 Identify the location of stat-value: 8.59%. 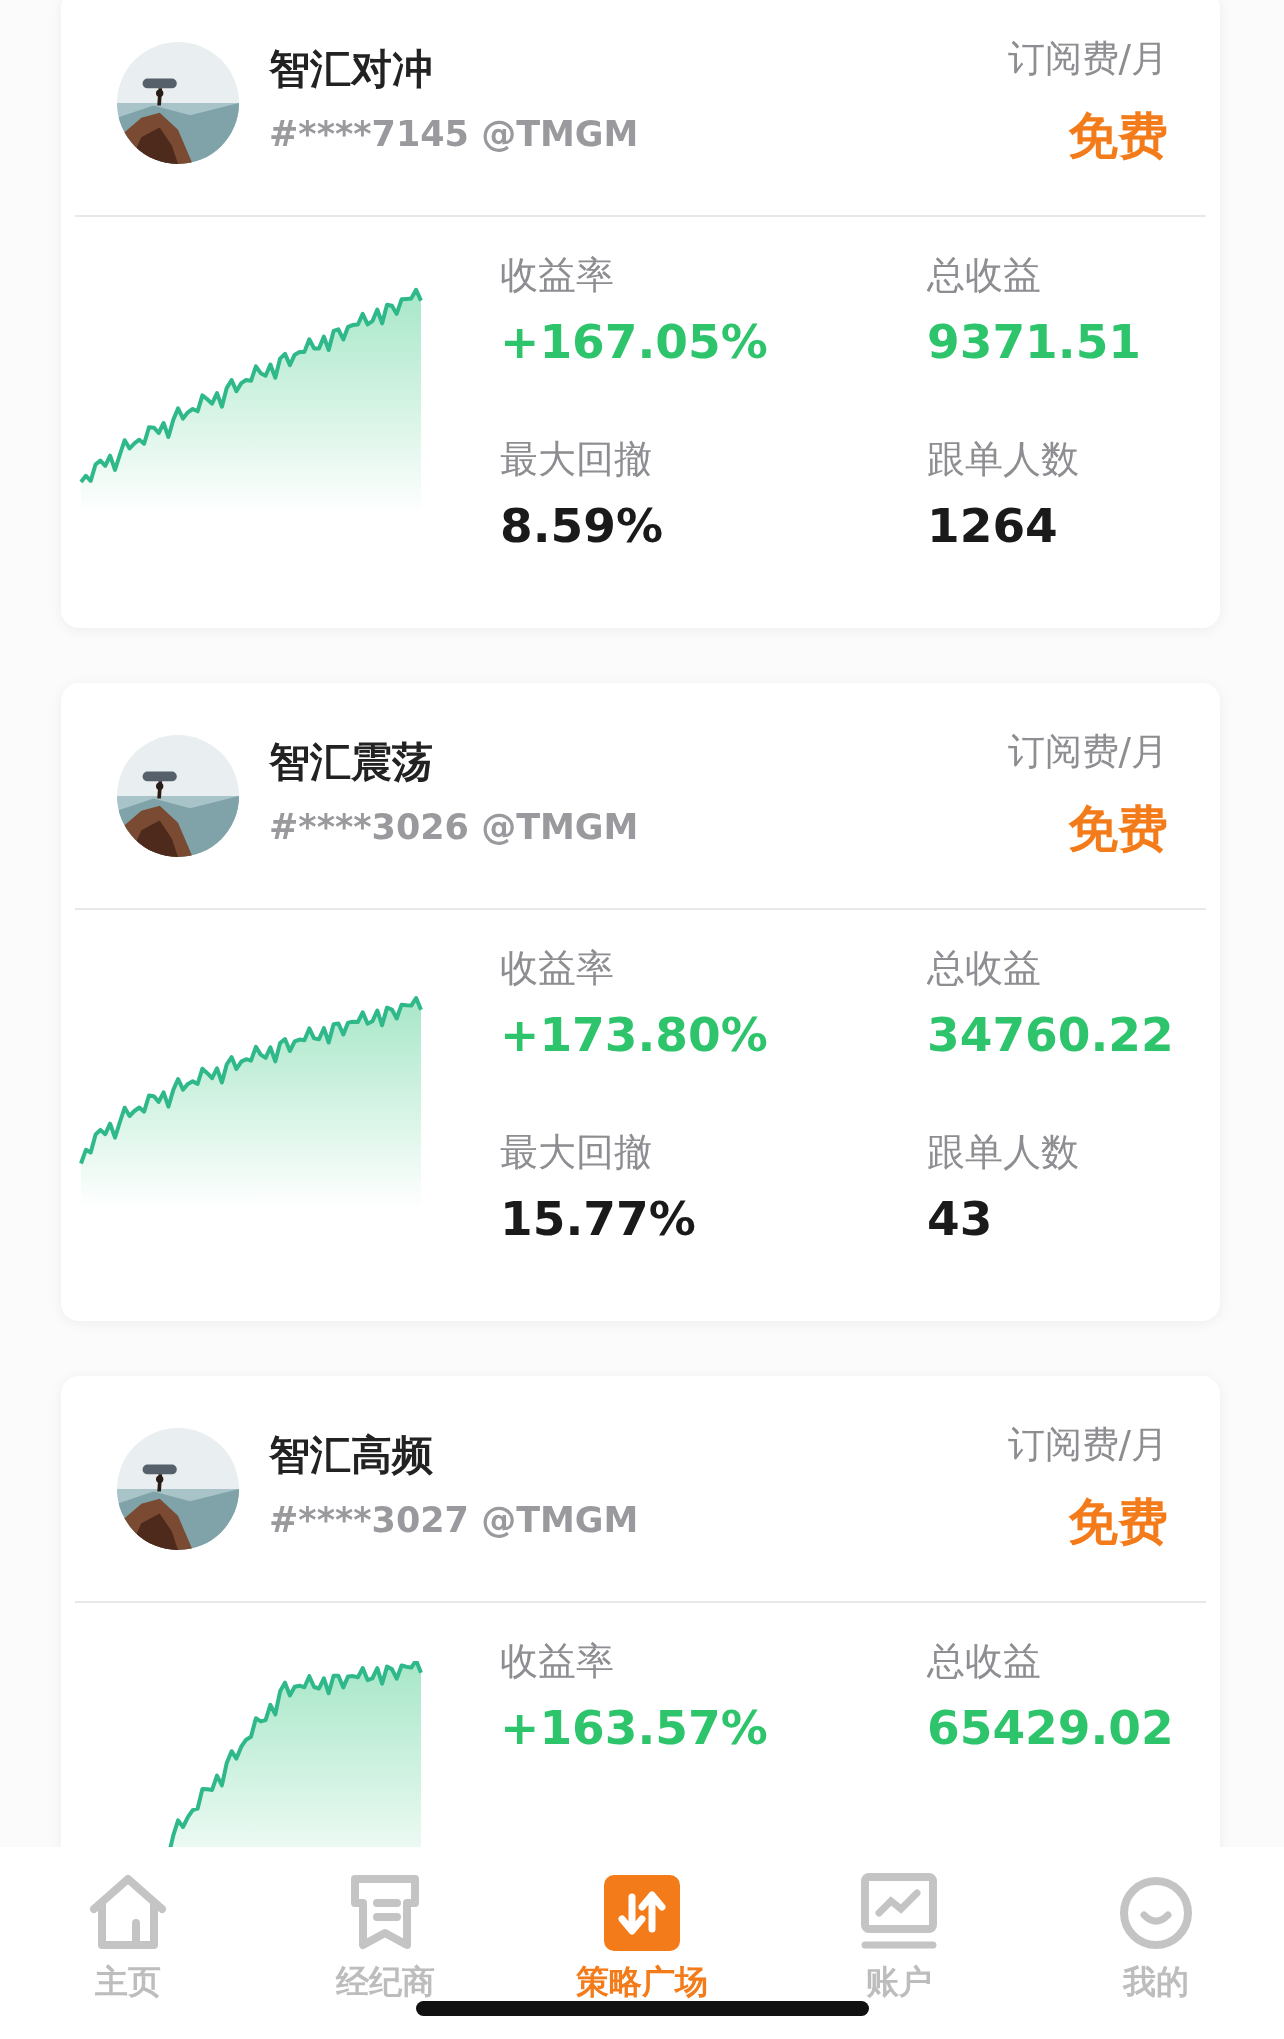
(582, 526).